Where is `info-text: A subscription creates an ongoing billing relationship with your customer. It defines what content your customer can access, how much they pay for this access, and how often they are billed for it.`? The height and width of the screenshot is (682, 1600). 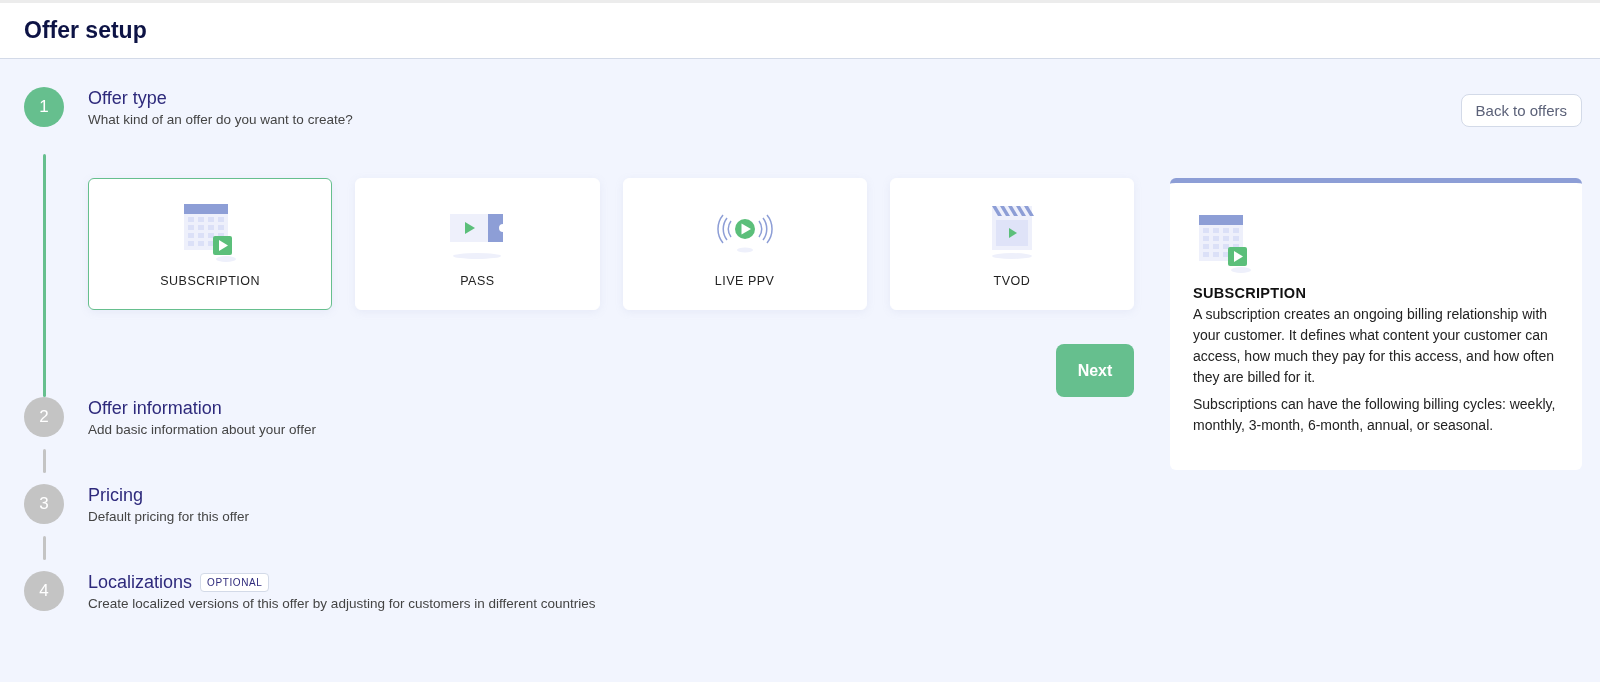
info-text: A subscription creates an ongoing billing relationship with your customer. It defines what content your customer can access, how much they pay for this access, and how often they are billed for it. is located at coordinates (1374, 346).